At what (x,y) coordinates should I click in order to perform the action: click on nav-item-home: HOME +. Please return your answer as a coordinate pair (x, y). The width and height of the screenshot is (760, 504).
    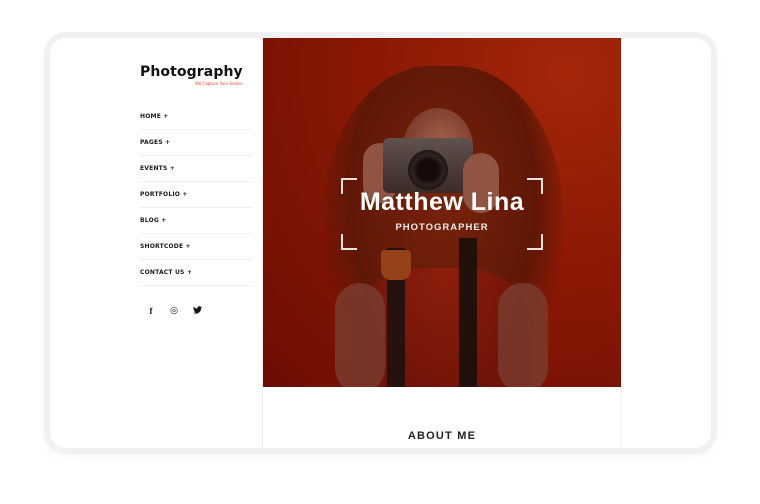
    Looking at the image, I should click on (196, 117).